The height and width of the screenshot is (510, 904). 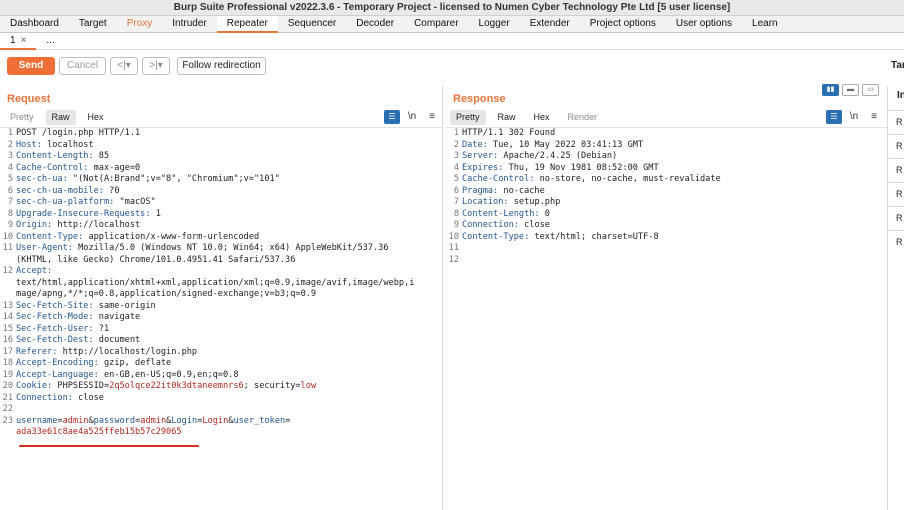 What do you see at coordinates (221, 66) in the screenshot?
I see `follow-redirection-button: Follow redirection` at bounding box center [221, 66].